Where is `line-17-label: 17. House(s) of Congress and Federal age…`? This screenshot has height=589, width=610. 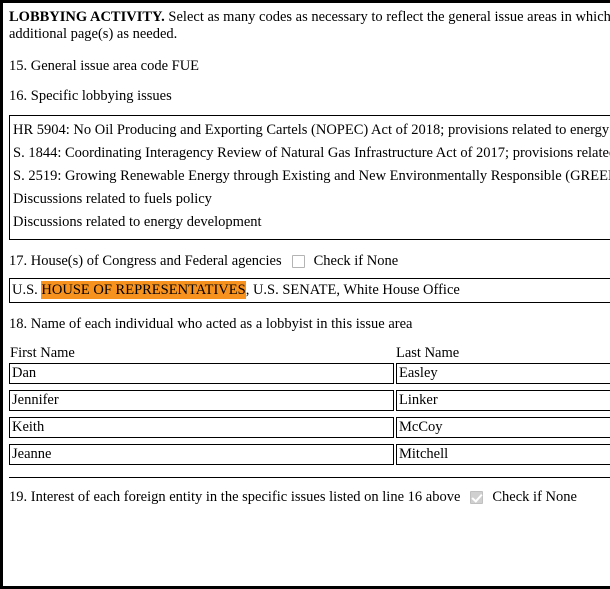 line-17-label: 17. House(s) of Congress and Federal age… is located at coordinates (145, 261).